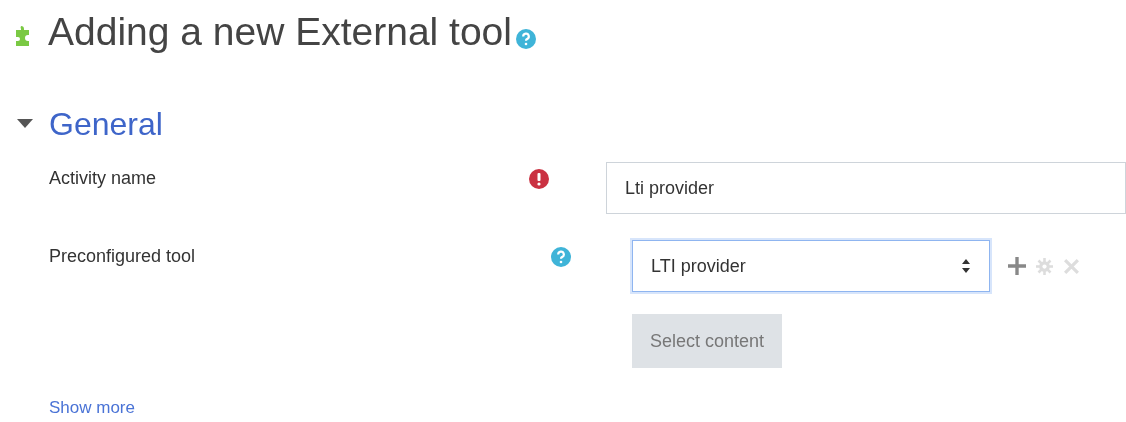  I want to click on field-label: Preconfigured tool, so click(122, 256).